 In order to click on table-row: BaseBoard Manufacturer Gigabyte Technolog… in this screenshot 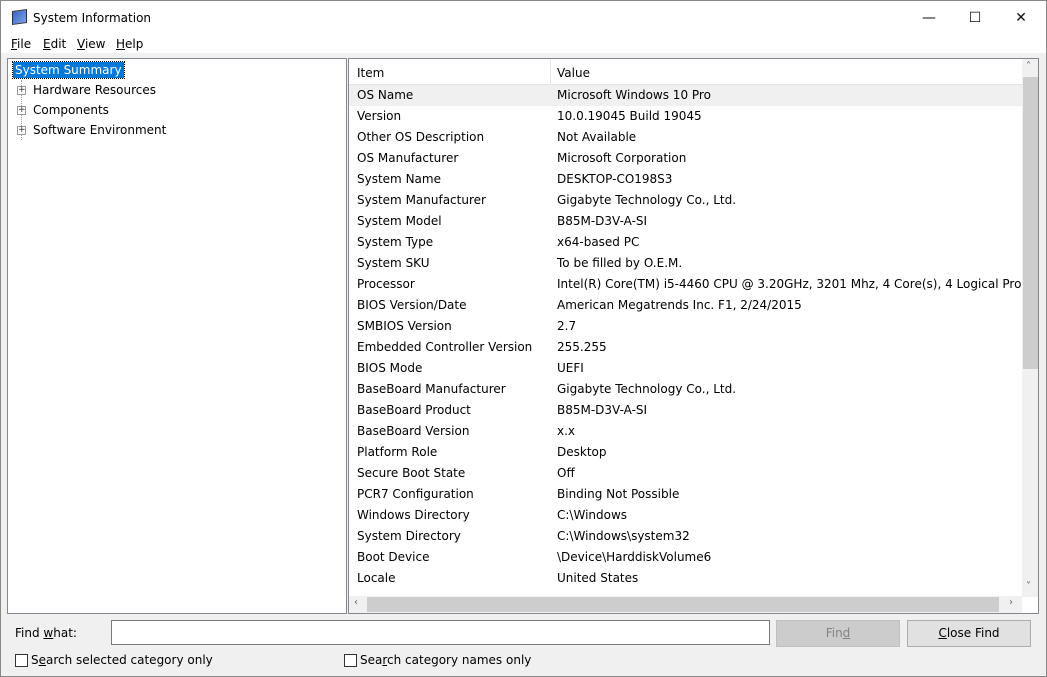, I will do `click(685, 389)`.